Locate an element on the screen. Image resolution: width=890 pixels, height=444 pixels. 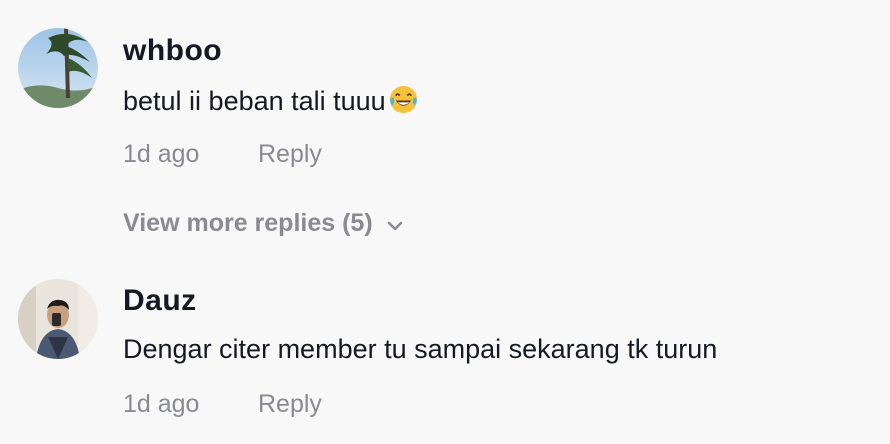
view-more-replies-button: View more replies (5) is located at coordinates (264, 223).